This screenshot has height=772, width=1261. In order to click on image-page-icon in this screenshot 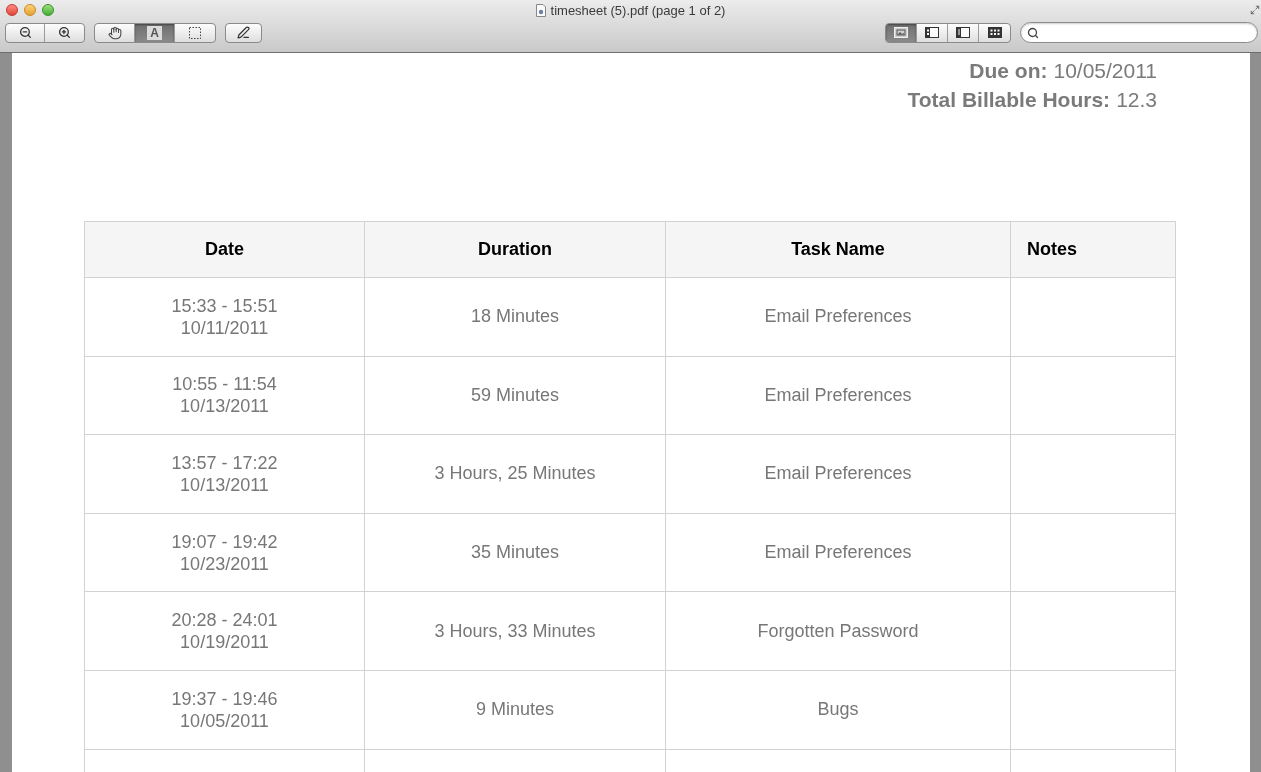, I will do `click(901, 32)`.